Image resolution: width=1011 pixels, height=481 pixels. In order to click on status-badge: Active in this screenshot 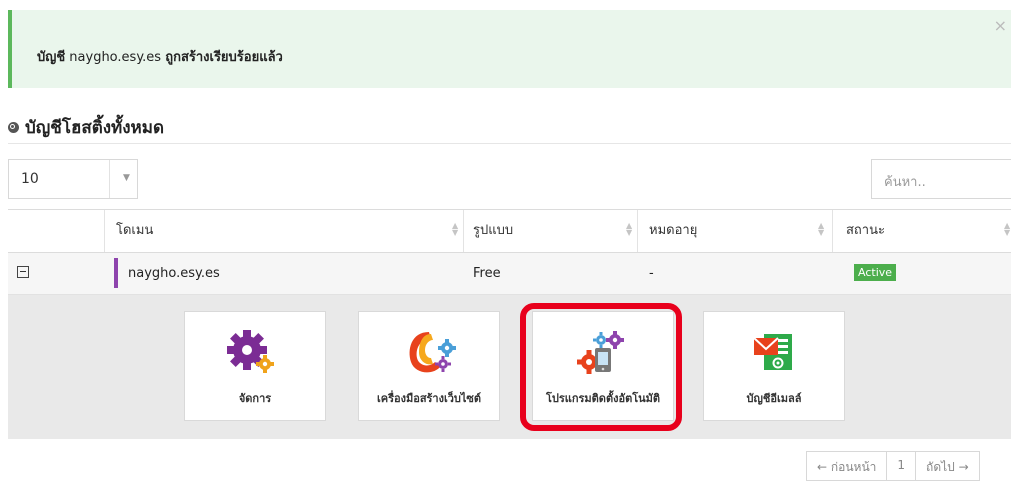, I will do `click(875, 272)`.